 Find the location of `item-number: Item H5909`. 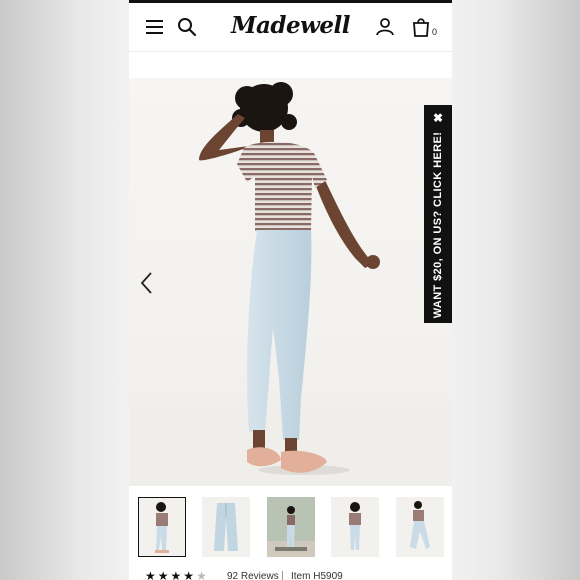

item-number: Item H5909 is located at coordinates (317, 575).